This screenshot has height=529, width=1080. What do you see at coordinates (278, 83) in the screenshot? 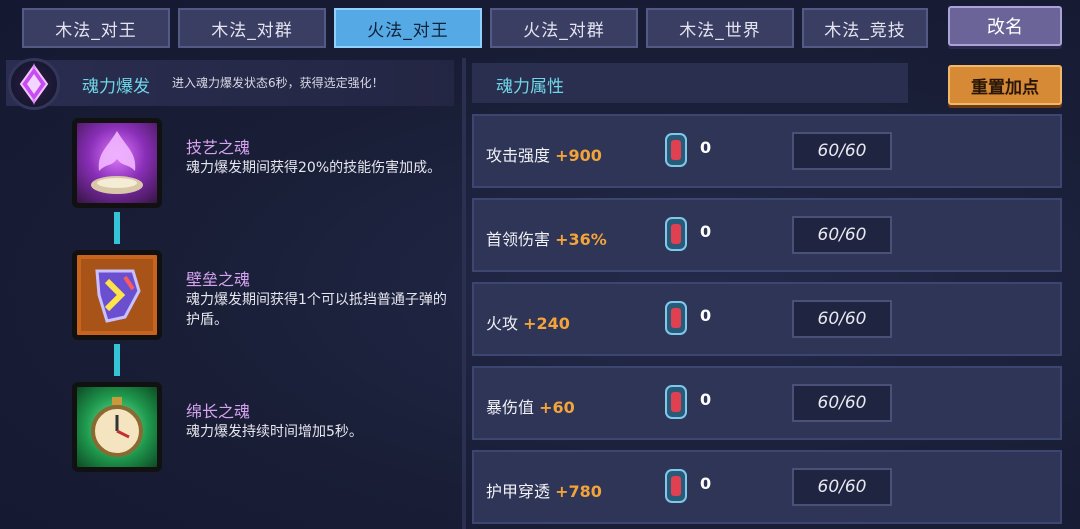
I see `burst-description: 进入魂力爆发状态6秒，获得选定强化！` at bounding box center [278, 83].